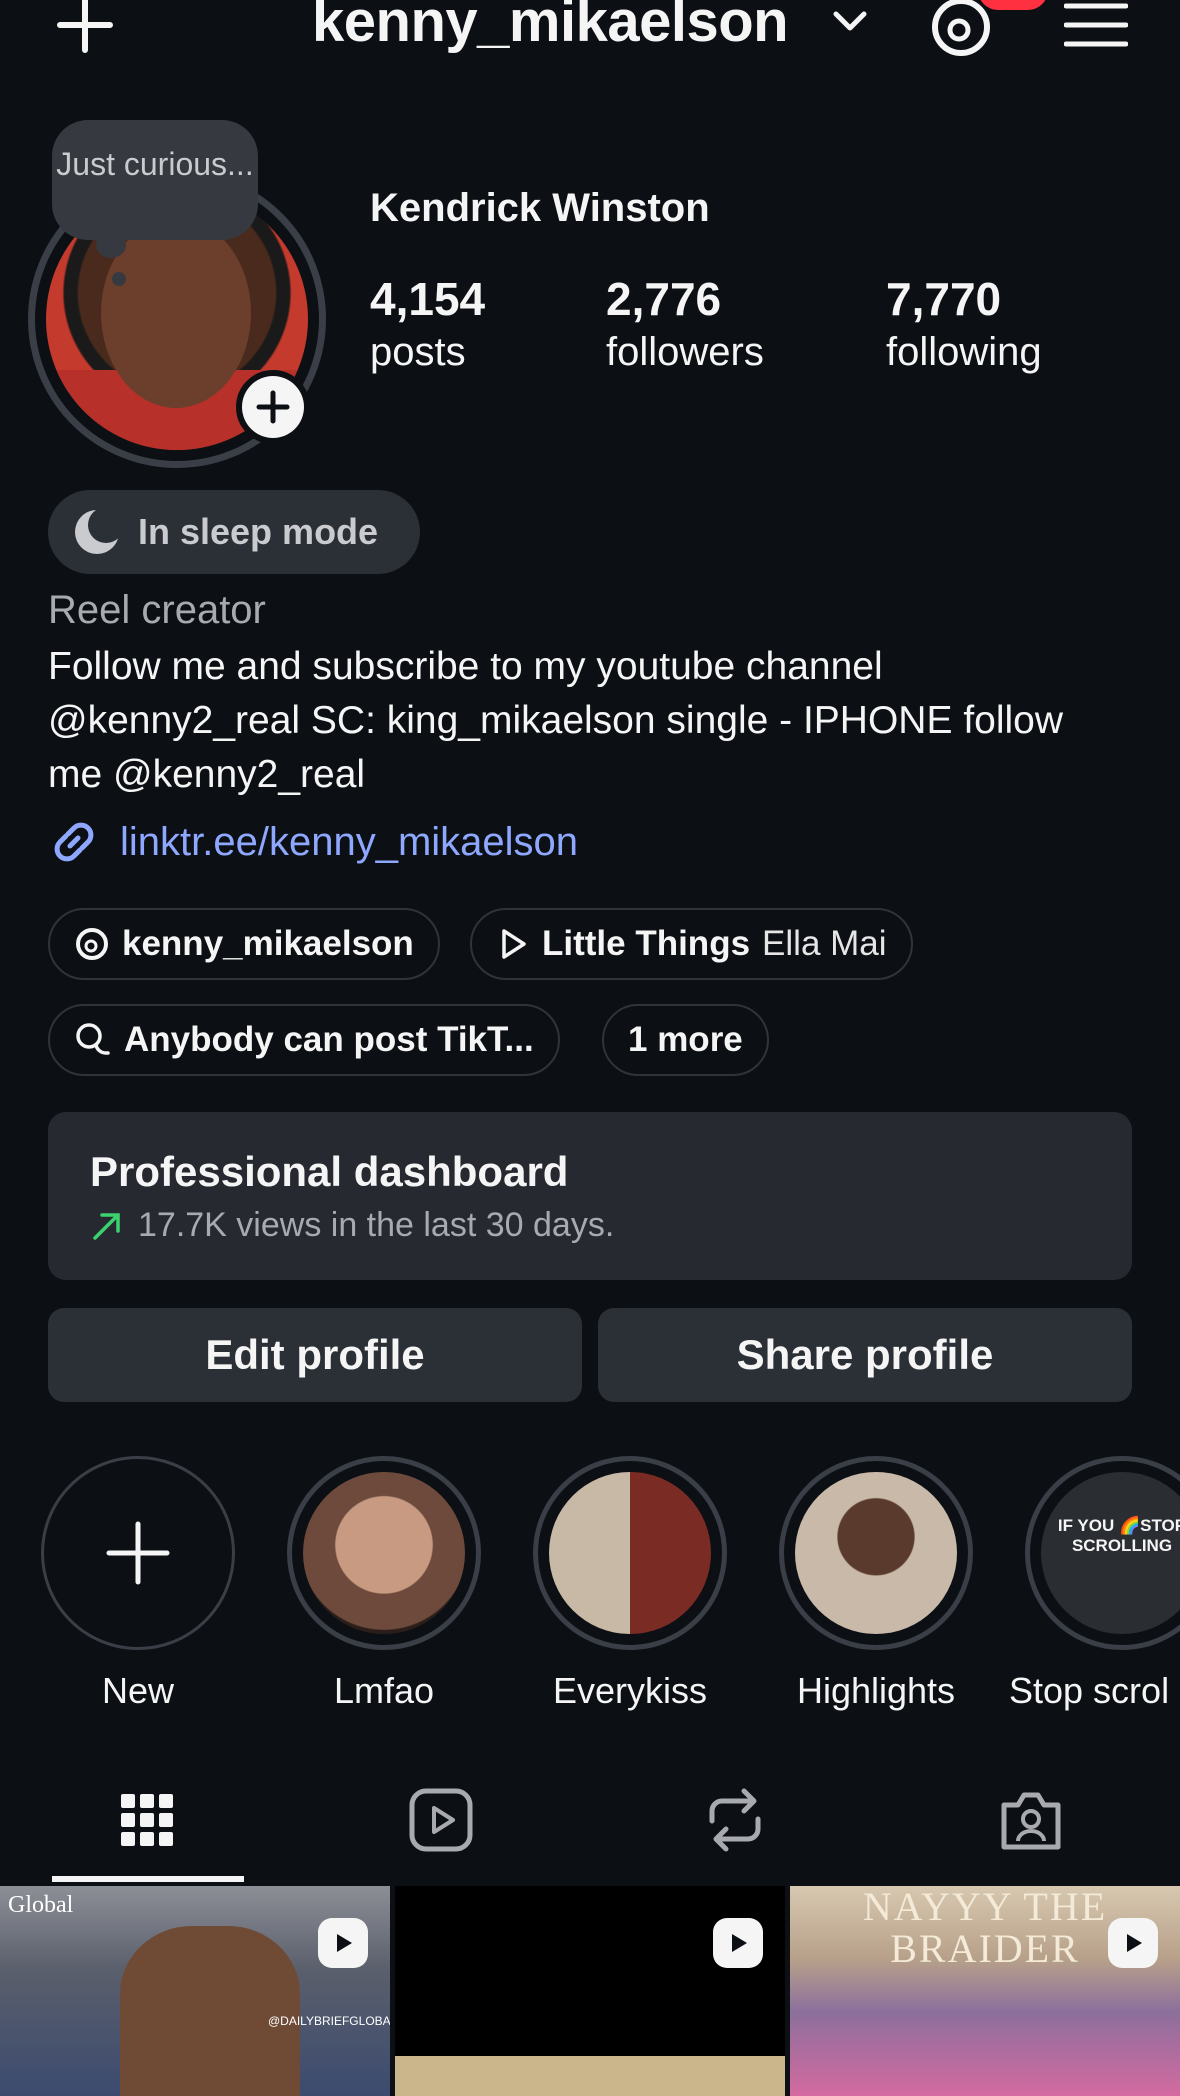 The image size is (1180, 2096). I want to click on dashboard-title: Professional dashboard, so click(329, 1171).